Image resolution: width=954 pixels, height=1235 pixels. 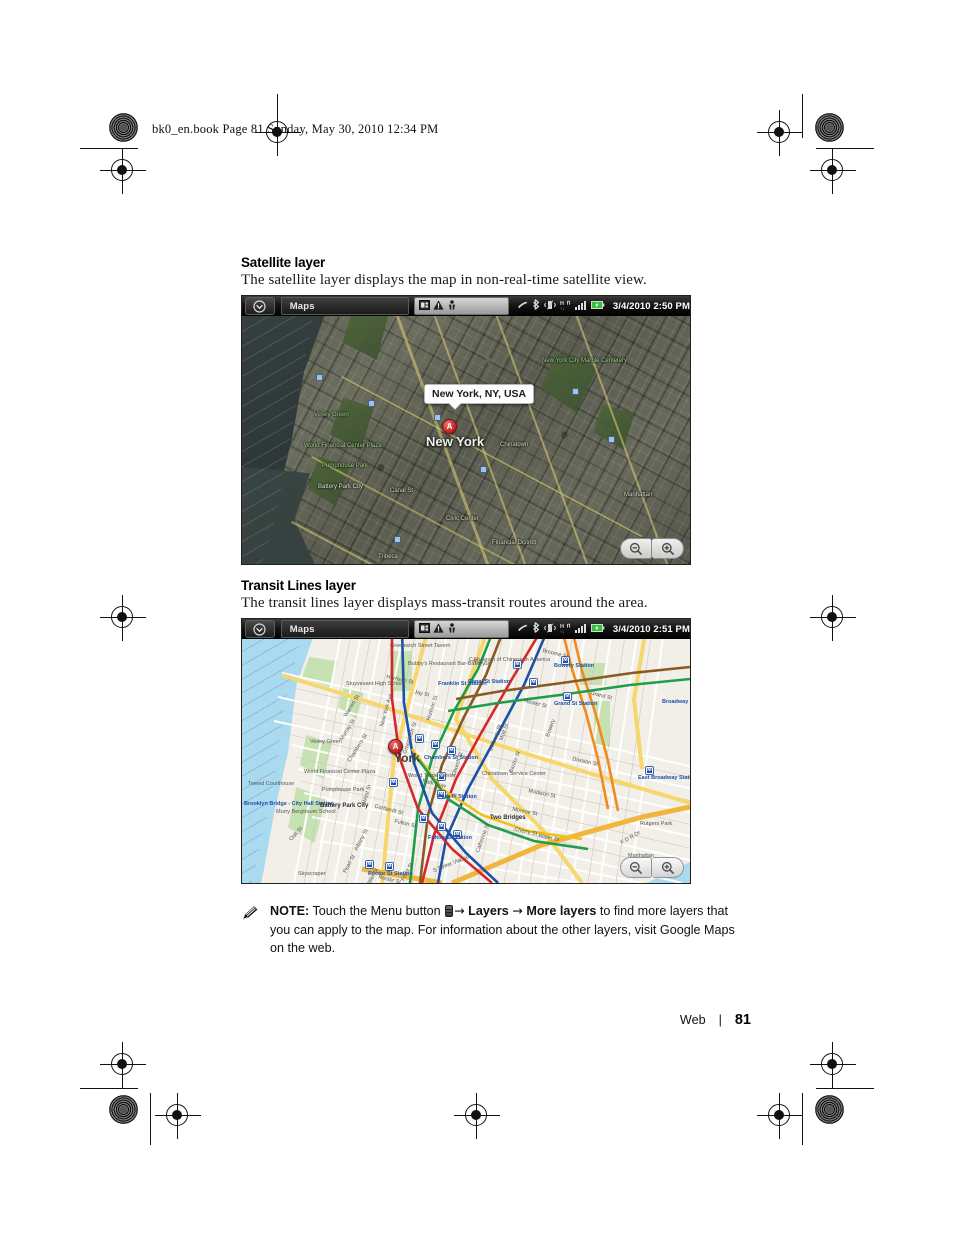 What do you see at coordinates (489, 682) in the screenshot?
I see `station-label: Canal St Station` at bounding box center [489, 682].